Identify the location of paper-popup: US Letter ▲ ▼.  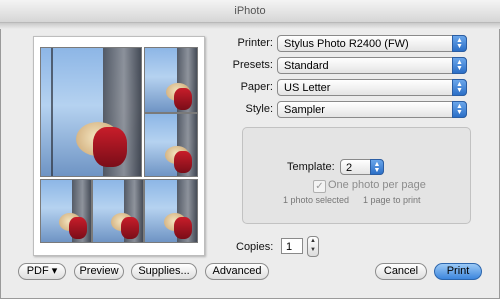
(372, 87).